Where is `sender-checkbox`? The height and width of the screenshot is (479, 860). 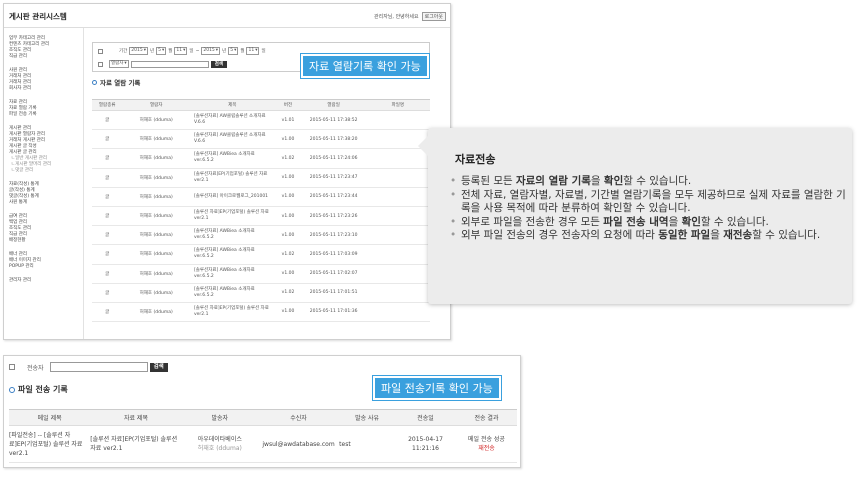 sender-checkbox is located at coordinates (12, 367).